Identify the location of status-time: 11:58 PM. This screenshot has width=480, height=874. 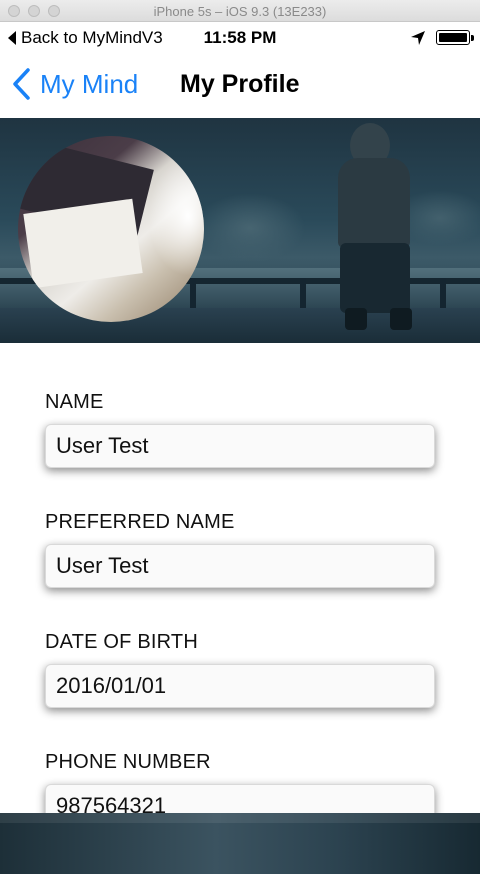
(240, 37).